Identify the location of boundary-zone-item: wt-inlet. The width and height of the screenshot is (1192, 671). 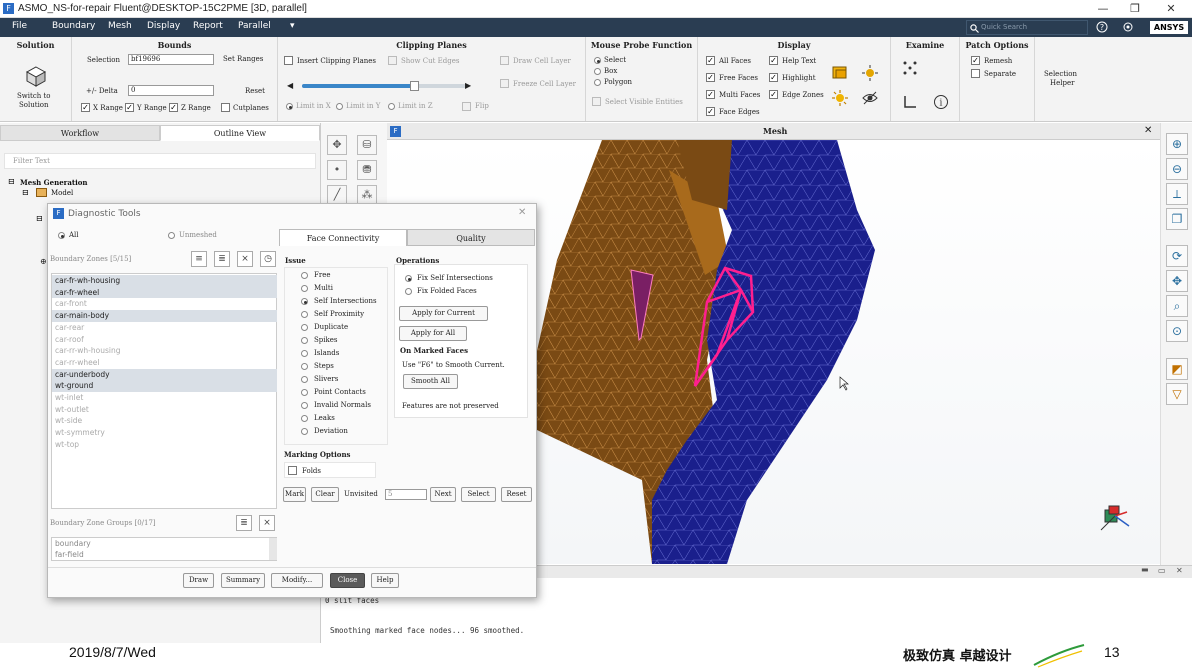
(164, 398).